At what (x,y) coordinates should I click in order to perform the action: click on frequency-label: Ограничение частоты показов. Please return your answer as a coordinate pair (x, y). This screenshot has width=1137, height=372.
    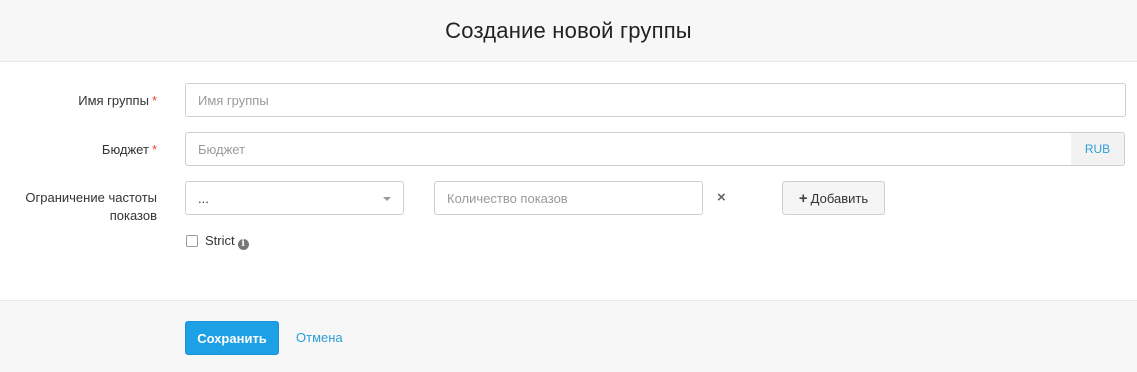
    Looking at the image, I should click on (91, 206).